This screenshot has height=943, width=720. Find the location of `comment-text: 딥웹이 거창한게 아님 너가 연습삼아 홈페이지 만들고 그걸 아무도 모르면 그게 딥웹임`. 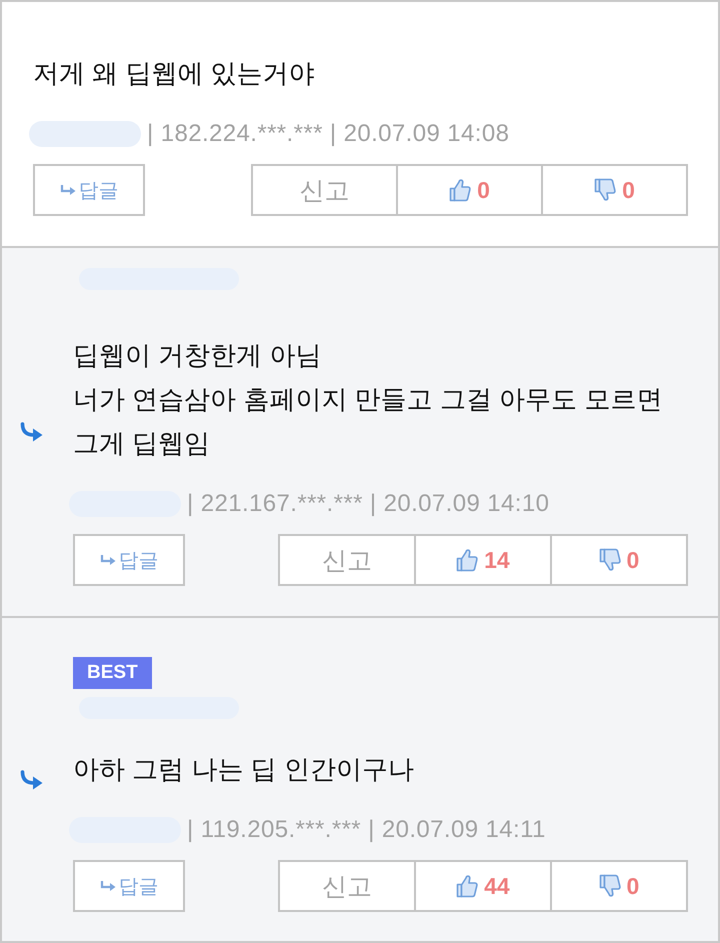

comment-text: 딥웹이 거창한게 아님 너가 연습삼아 홈페이지 만들고 그걸 아무도 모르면 그게 딥웹임 is located at coordinates (368, 399).